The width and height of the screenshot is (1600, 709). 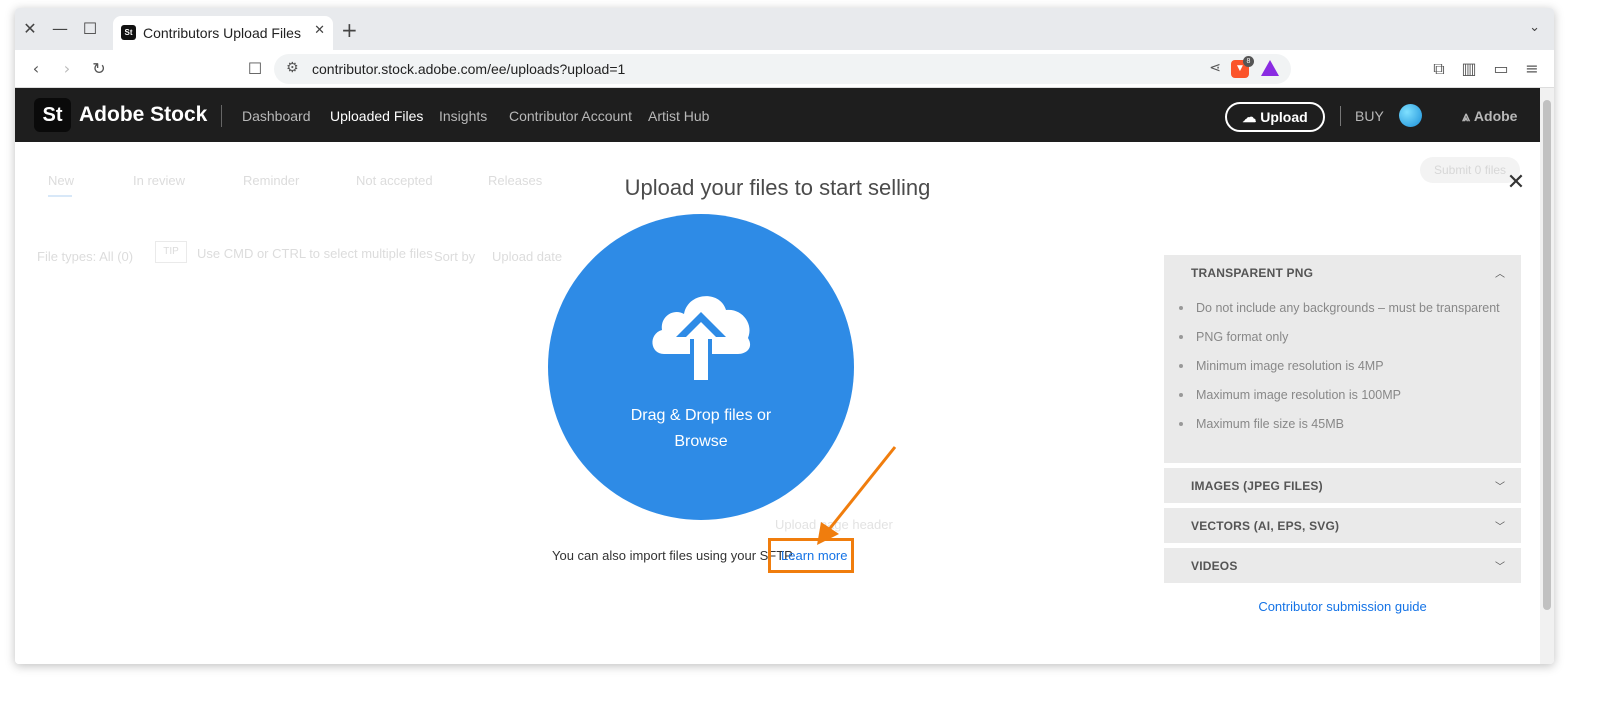 I want to click on bookmark-icon: ☐, so click(x=255, y=69).